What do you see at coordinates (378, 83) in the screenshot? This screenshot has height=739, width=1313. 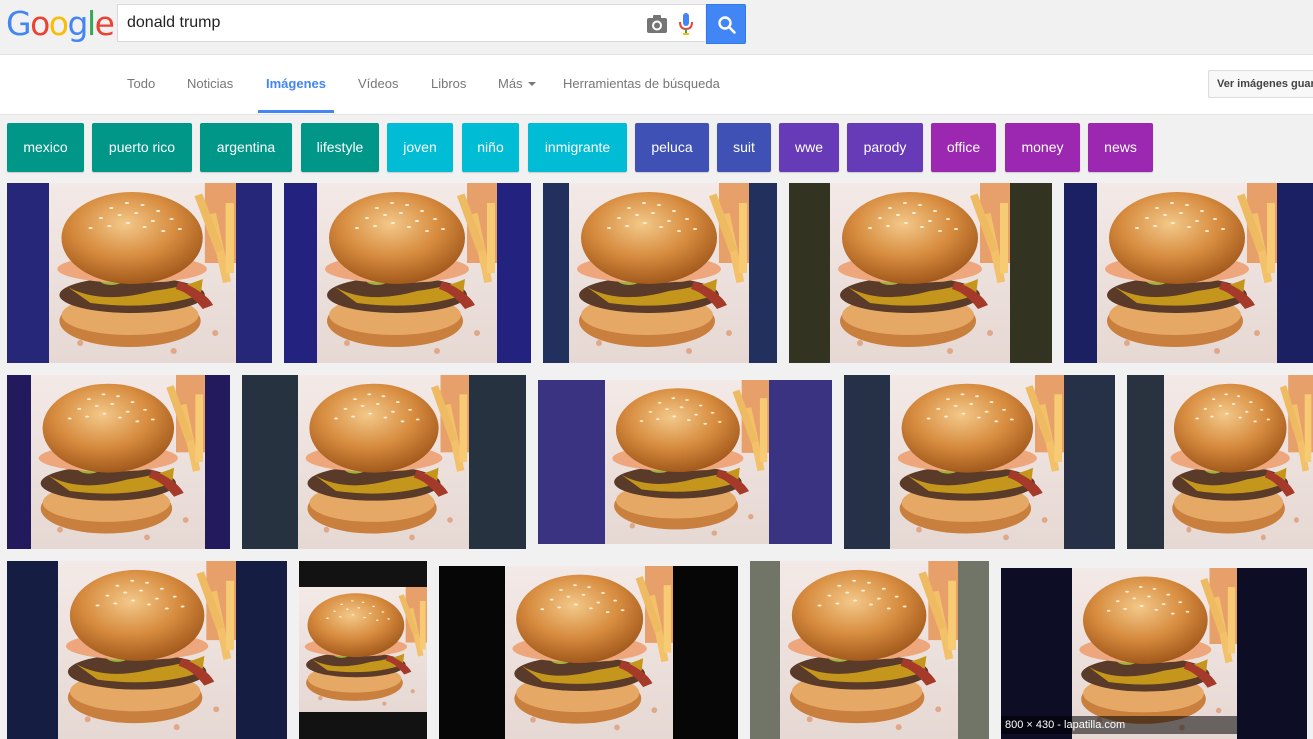 I see `tab-videos: Vídeos` at bounding box center [378, 83].